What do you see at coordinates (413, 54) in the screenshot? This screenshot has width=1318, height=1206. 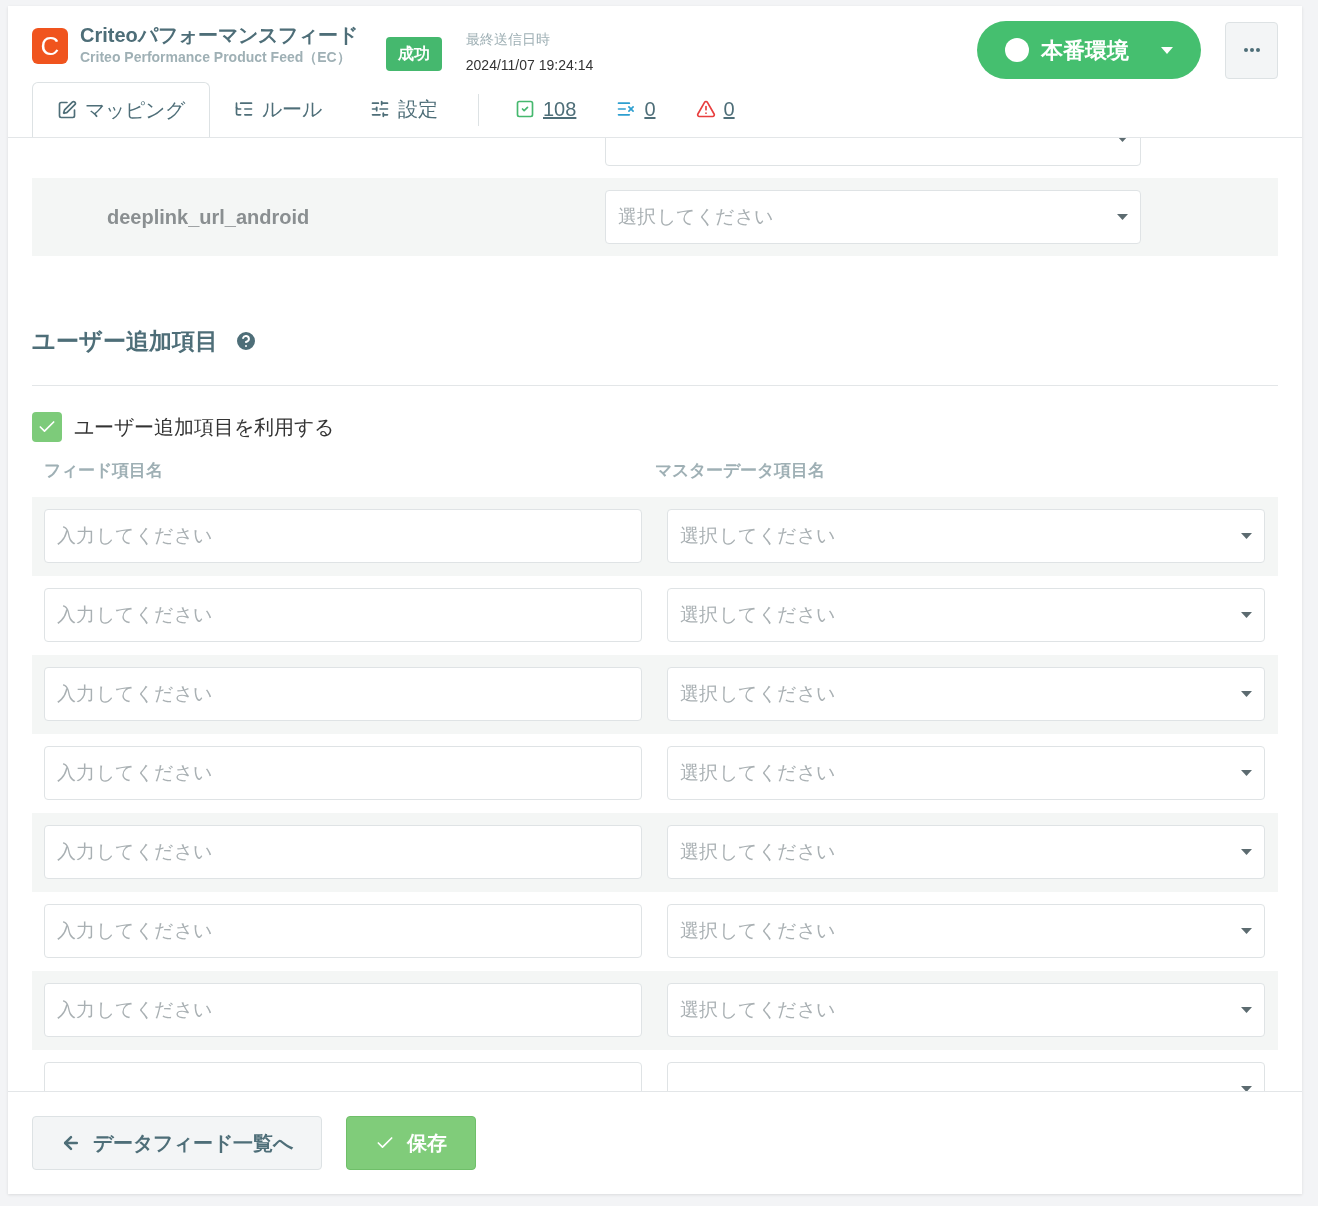 I see `status-badge: 成功` at bounding box center [413, 54].